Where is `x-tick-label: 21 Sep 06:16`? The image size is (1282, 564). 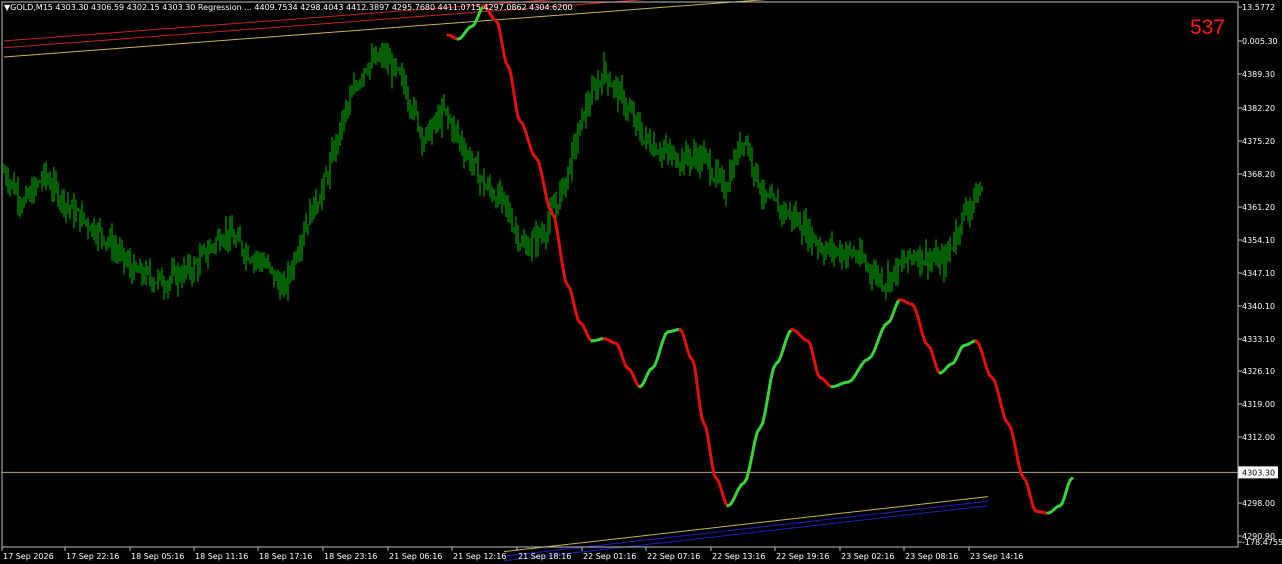 x-tick-label: 21 Sep 06:16 is located at coordinates (415, 556).